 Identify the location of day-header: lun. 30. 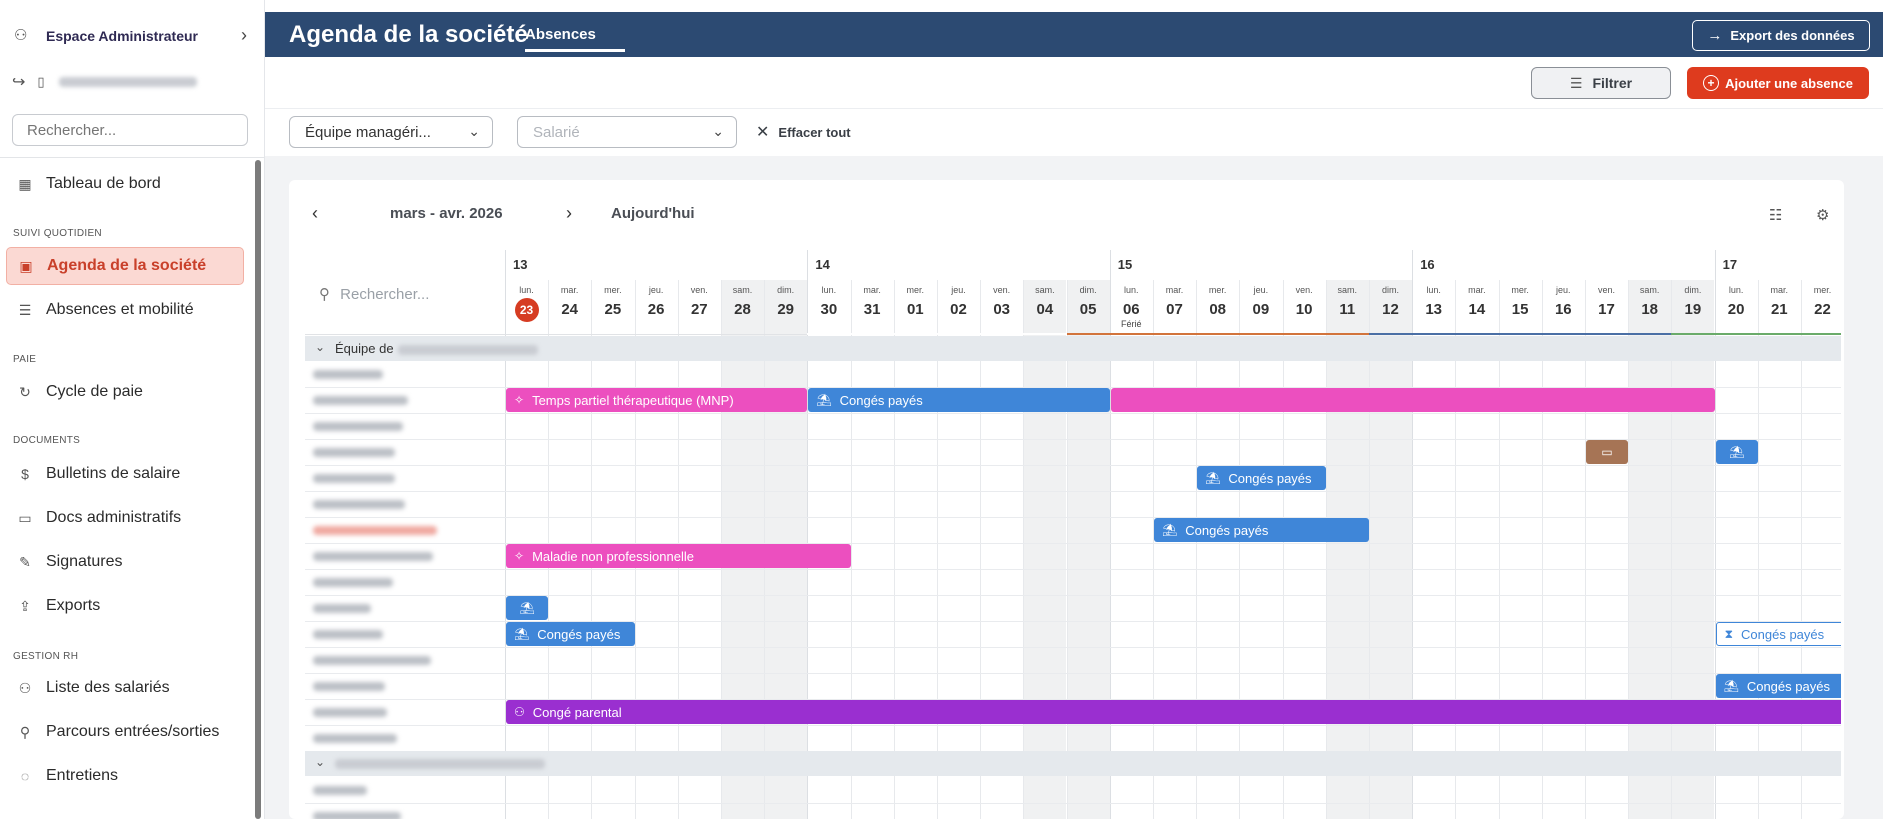
(828, 307).